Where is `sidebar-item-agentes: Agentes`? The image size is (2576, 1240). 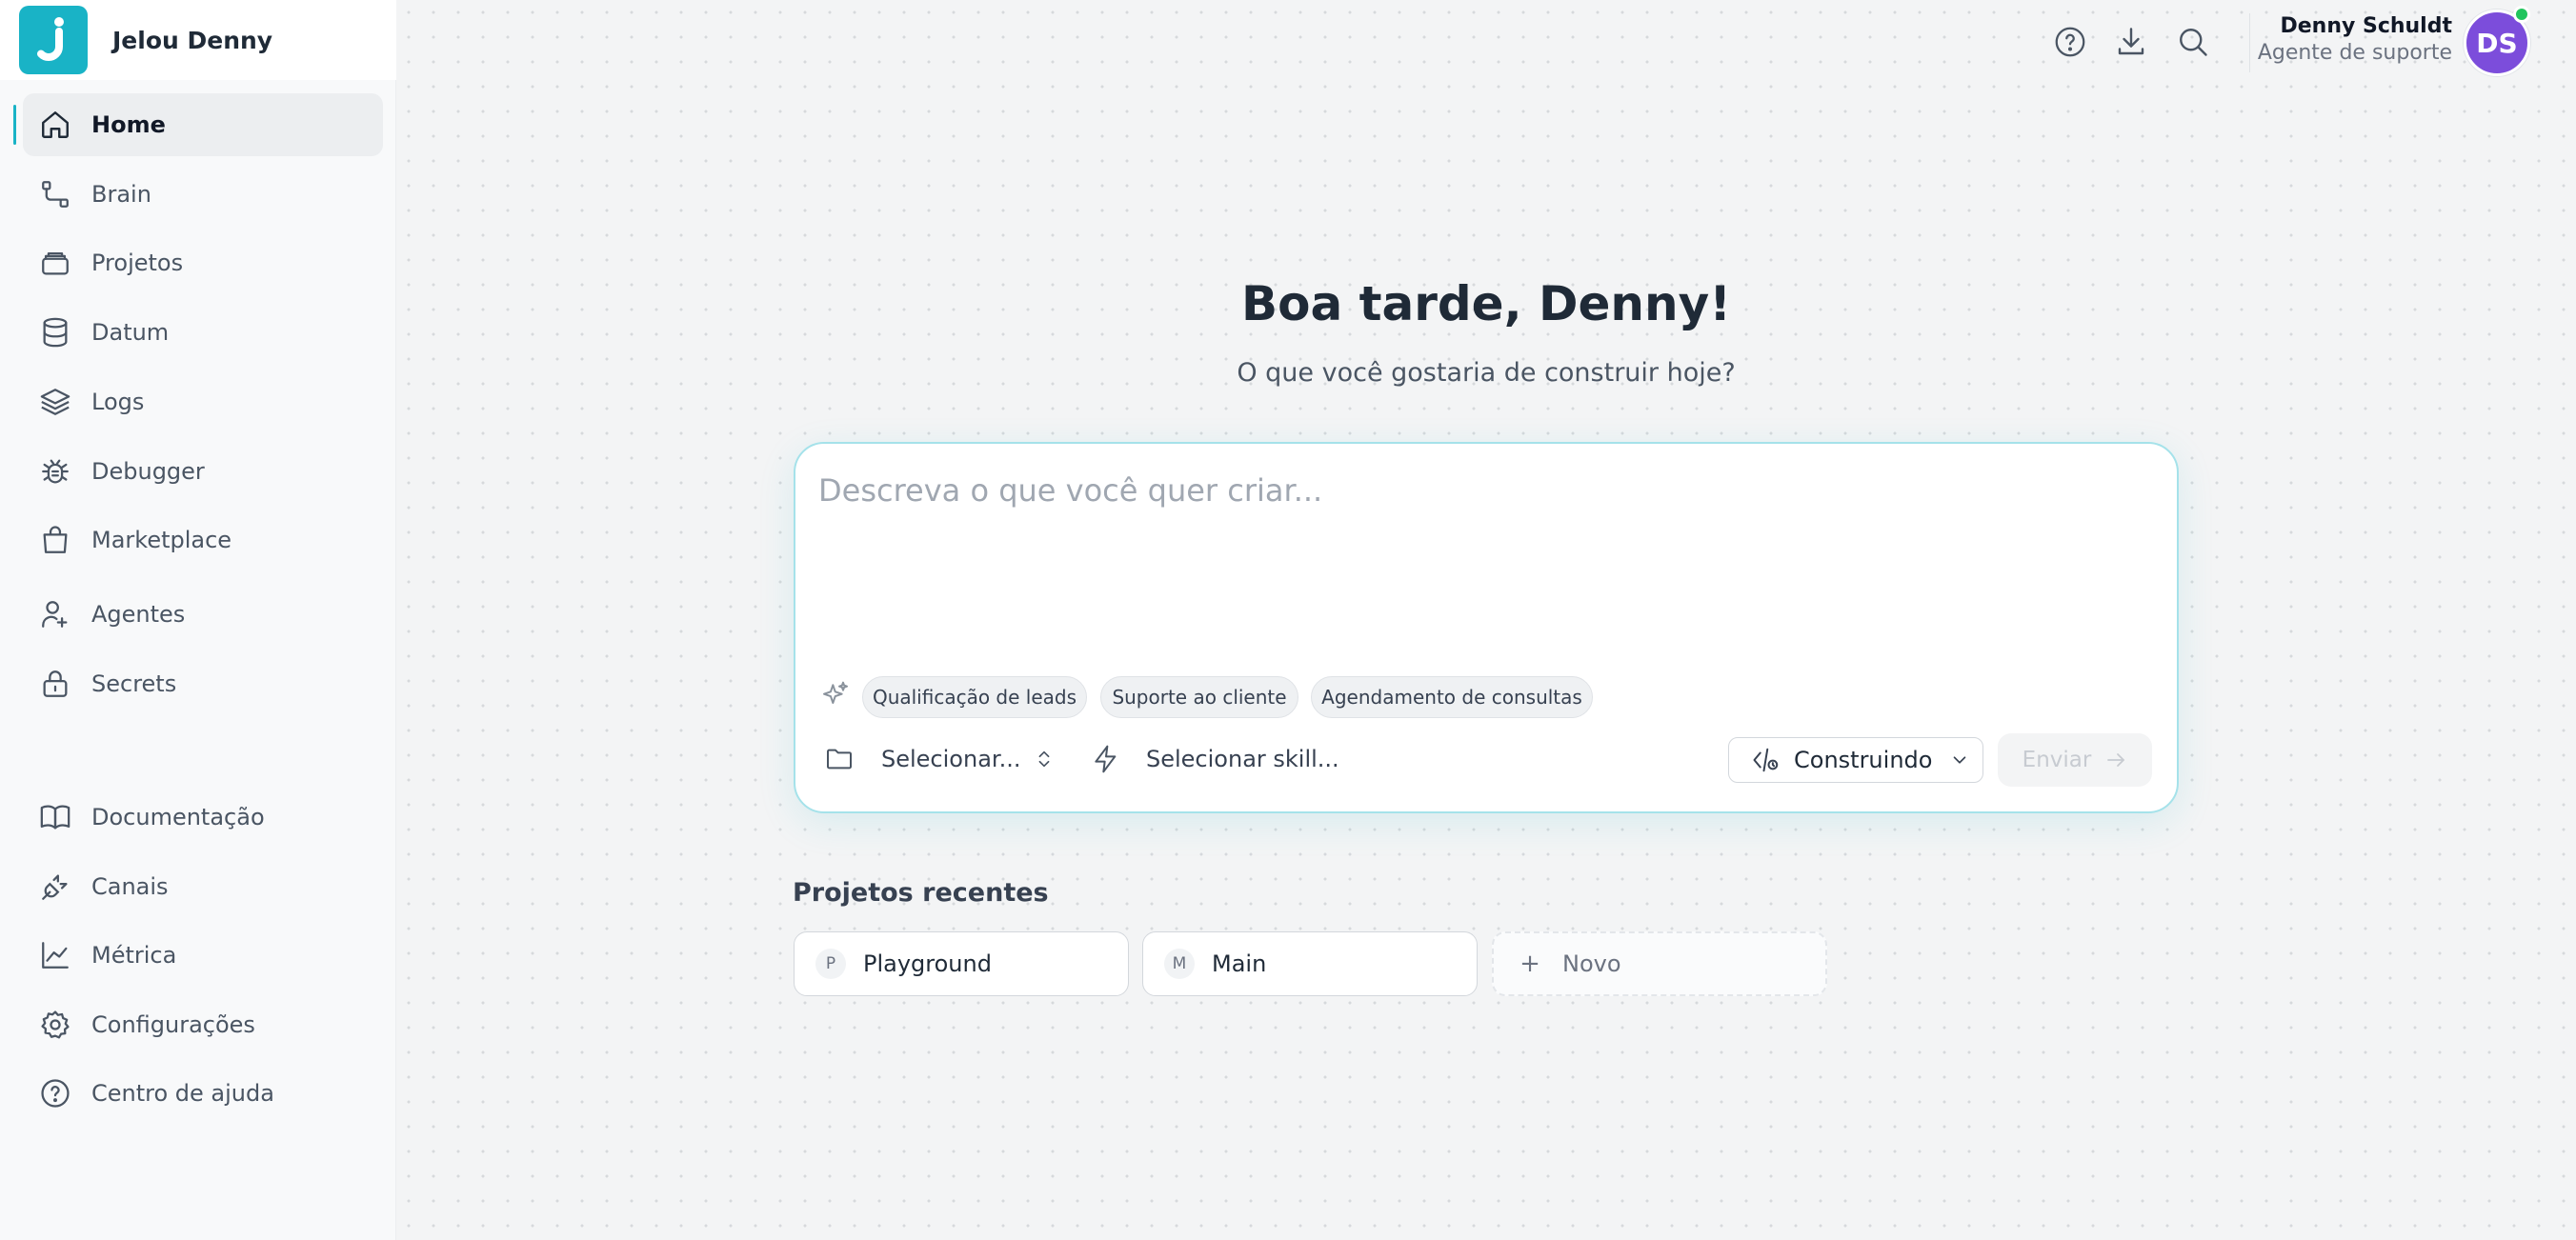
sidebar-item-agentes: Agentes is located at coordinates (203, 614).